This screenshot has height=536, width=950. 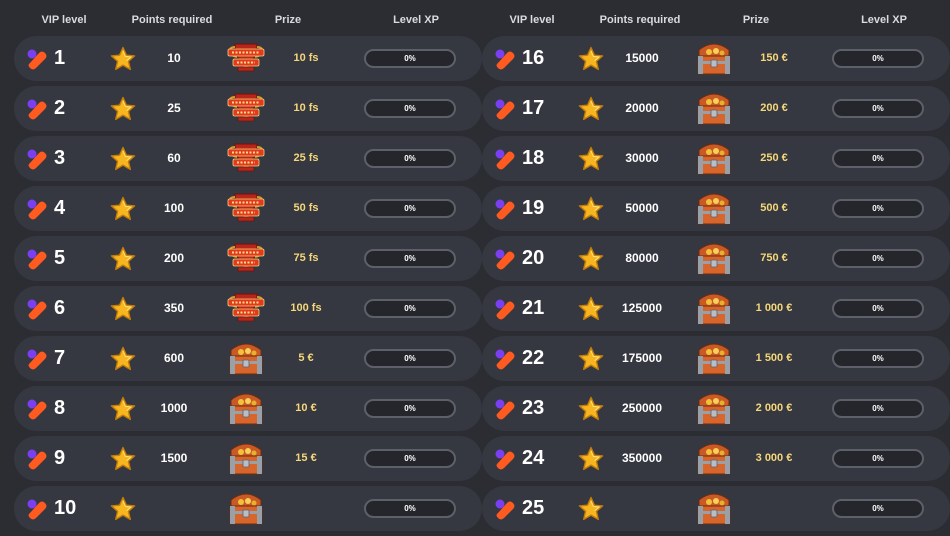 What do you see at coordinates (306, 158) in the screenshot?
I see `prize-amount: 25 fs` at bounding box center [306, 158].